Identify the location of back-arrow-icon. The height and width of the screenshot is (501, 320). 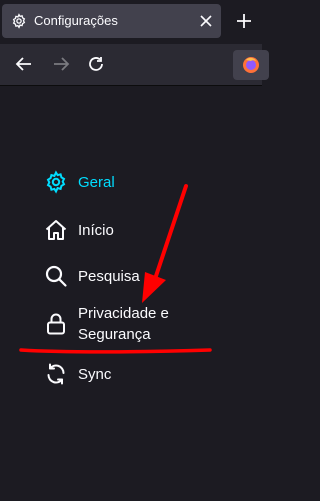
(24, 64).